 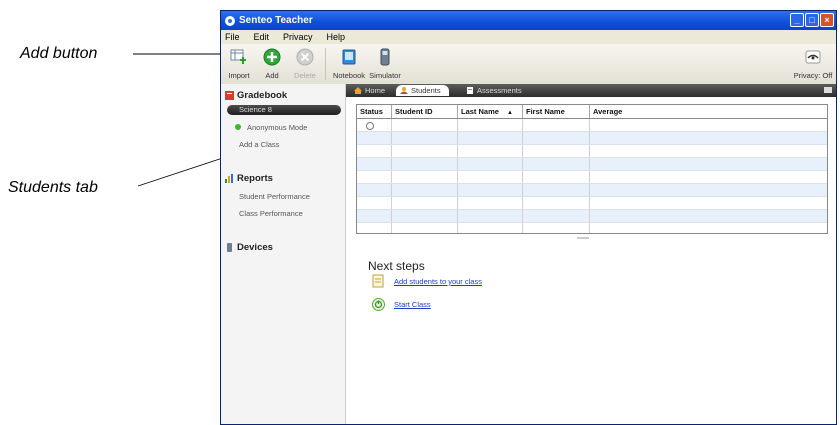 I want to click on tab-home: Home, so click(x=371, y=90).